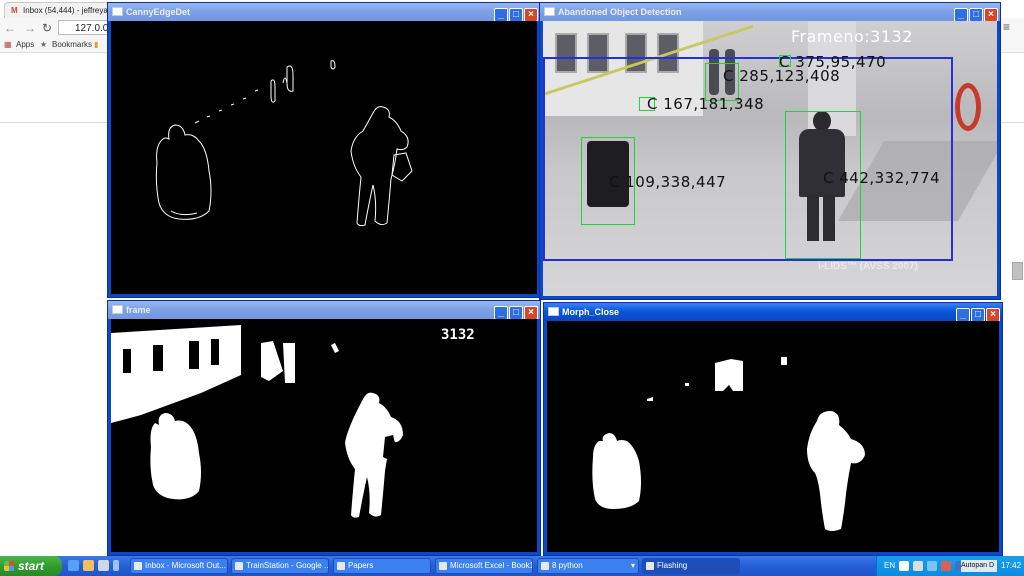 The height and width of the screenshot is (576, 1024). What do you see at coordinates (588, 566) in the screenshot?
I see `taskbar-item-python: 8 python ▾` at bounding box center [588, 566].